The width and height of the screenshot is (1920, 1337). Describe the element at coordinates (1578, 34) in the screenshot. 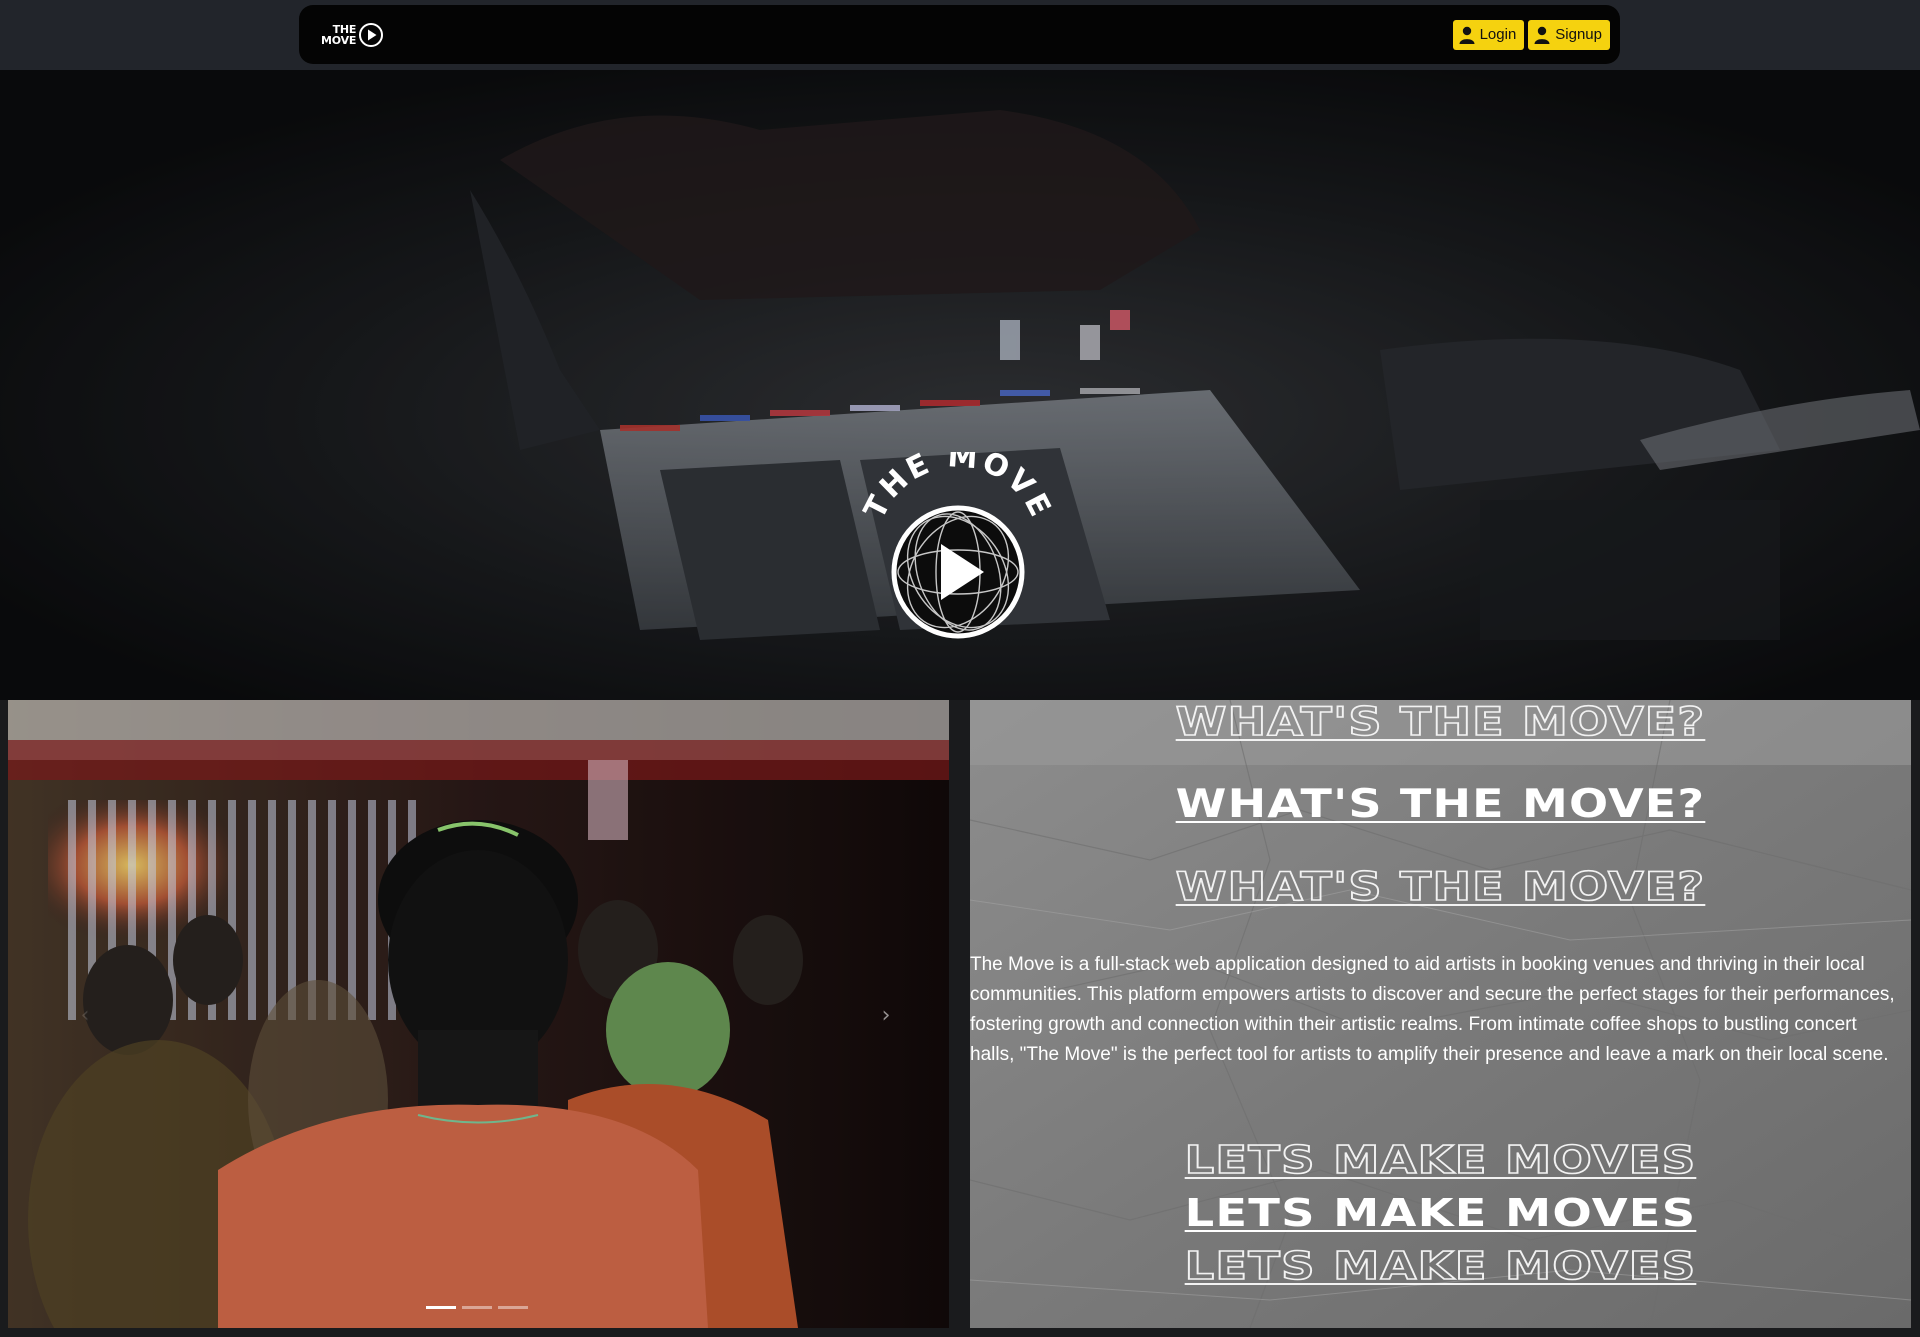

I see `signup-label: Signup` at that location.